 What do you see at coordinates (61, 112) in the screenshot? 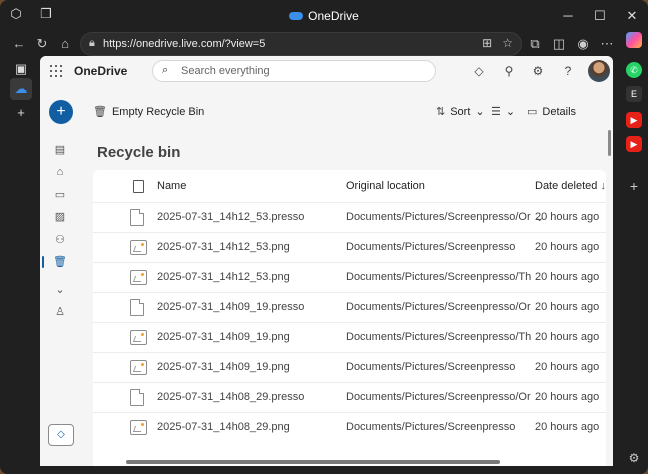
I see `create-new-button: +` at bounding box center [61, 112].